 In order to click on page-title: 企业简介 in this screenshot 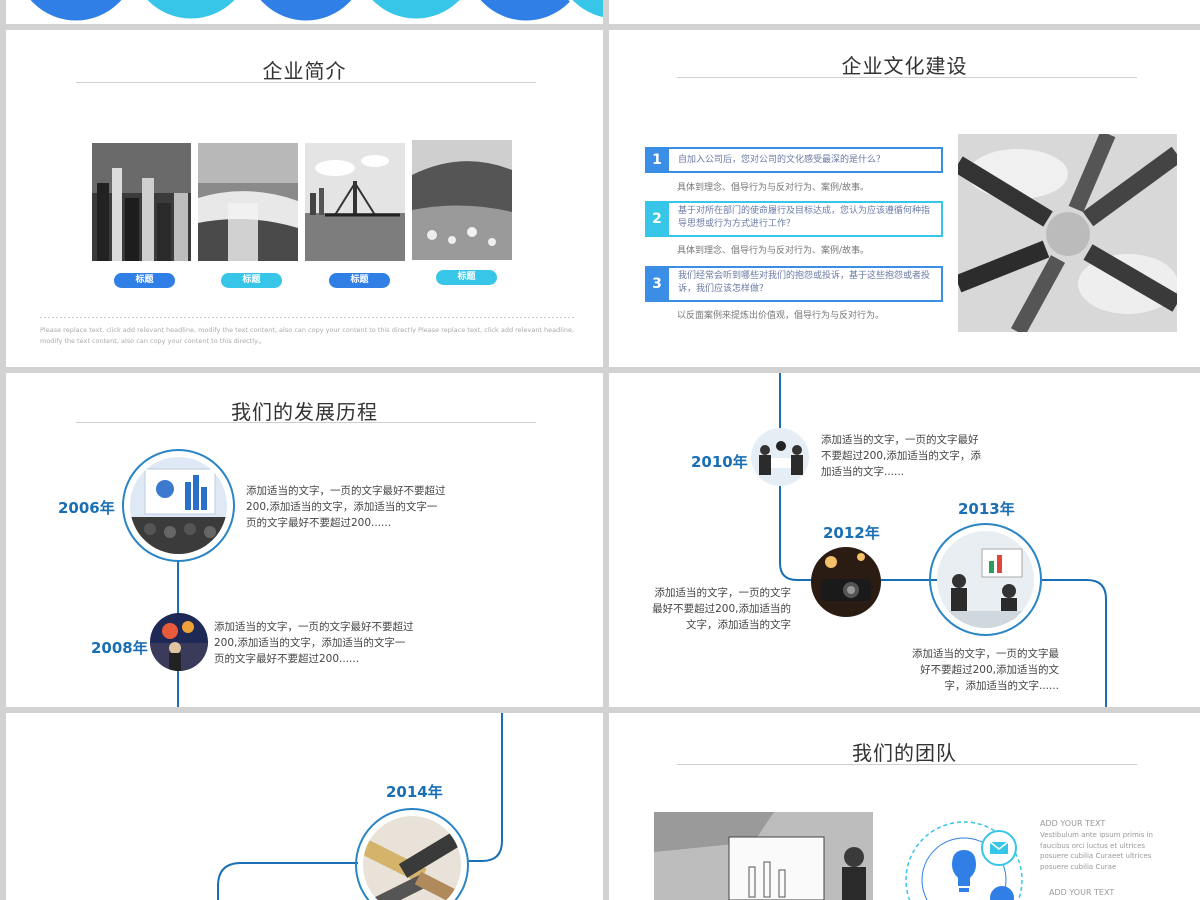, I will do `click(304, 71)`.